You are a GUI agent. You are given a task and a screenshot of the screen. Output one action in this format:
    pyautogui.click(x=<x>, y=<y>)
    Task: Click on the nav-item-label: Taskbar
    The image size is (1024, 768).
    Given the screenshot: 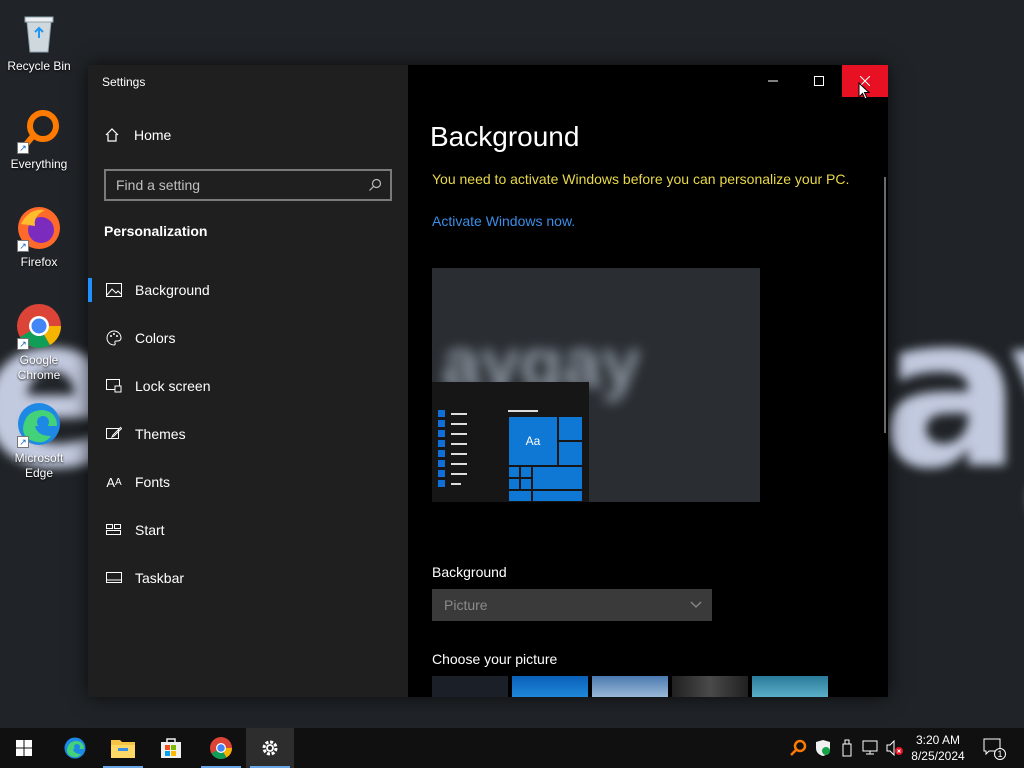 What is the action you would take?
    pyautogui.click(x=160, y=578)
    